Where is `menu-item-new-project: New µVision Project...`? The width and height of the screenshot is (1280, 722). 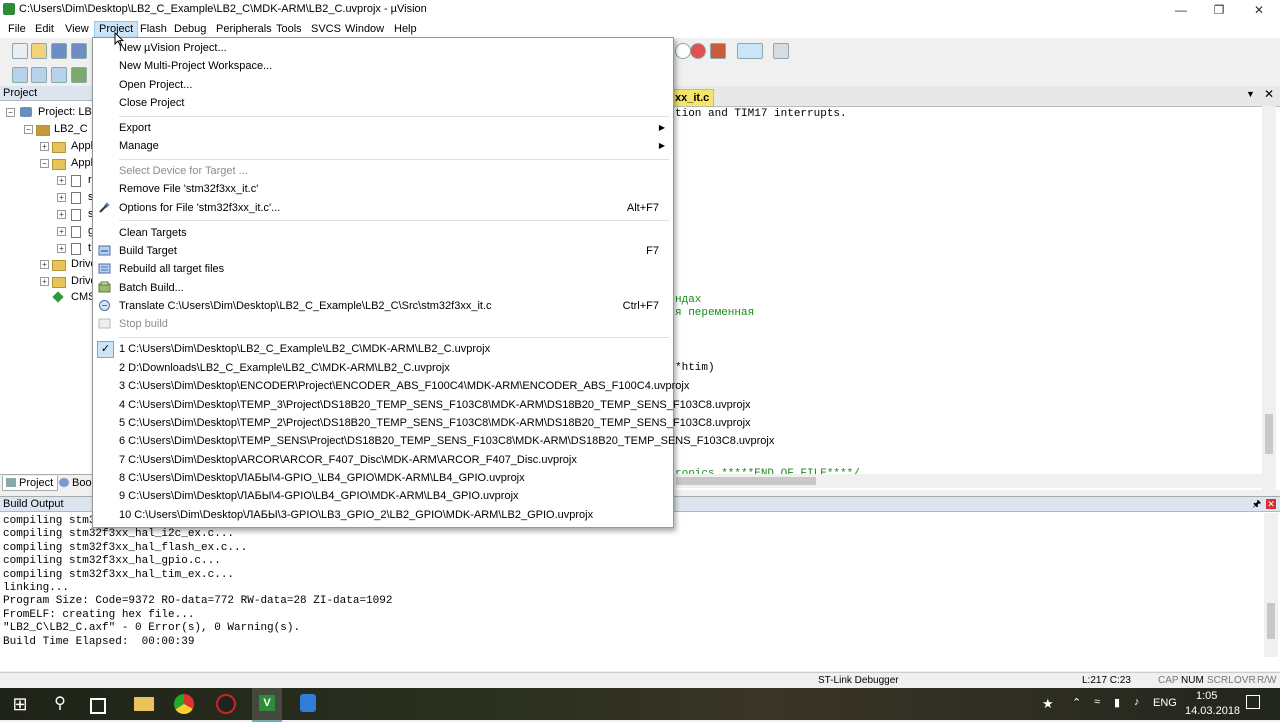
menu-item-new-project: New µVision Project... is located at coordinates (382, 48).